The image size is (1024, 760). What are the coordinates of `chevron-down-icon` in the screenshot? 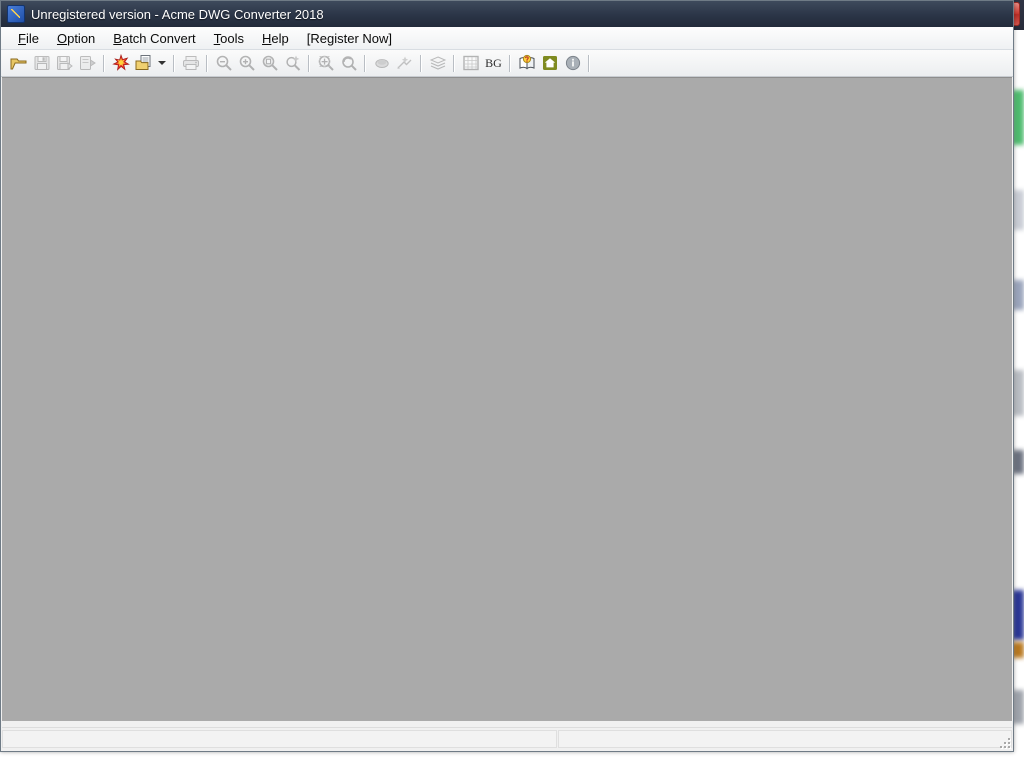 It's located at (162, 63).